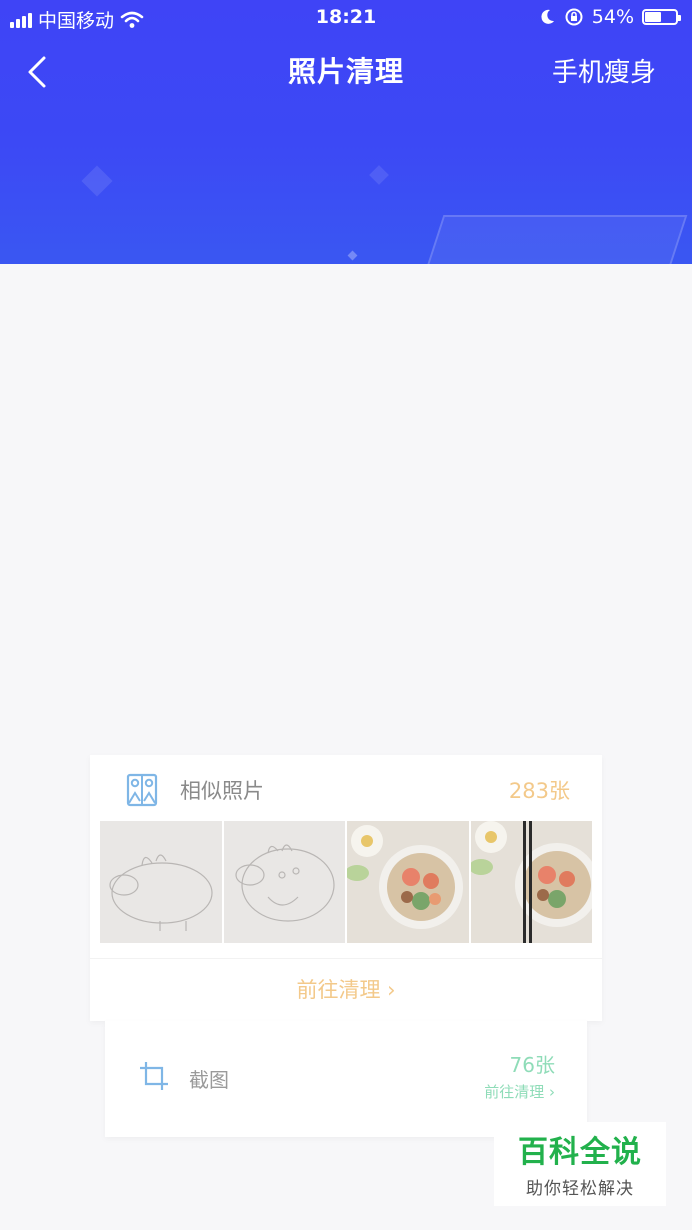 The image size is (692, 1230). Describe the element at coordinates (532, 1065) in the screenshot. I see `screenshots-count: 76张` at that location.